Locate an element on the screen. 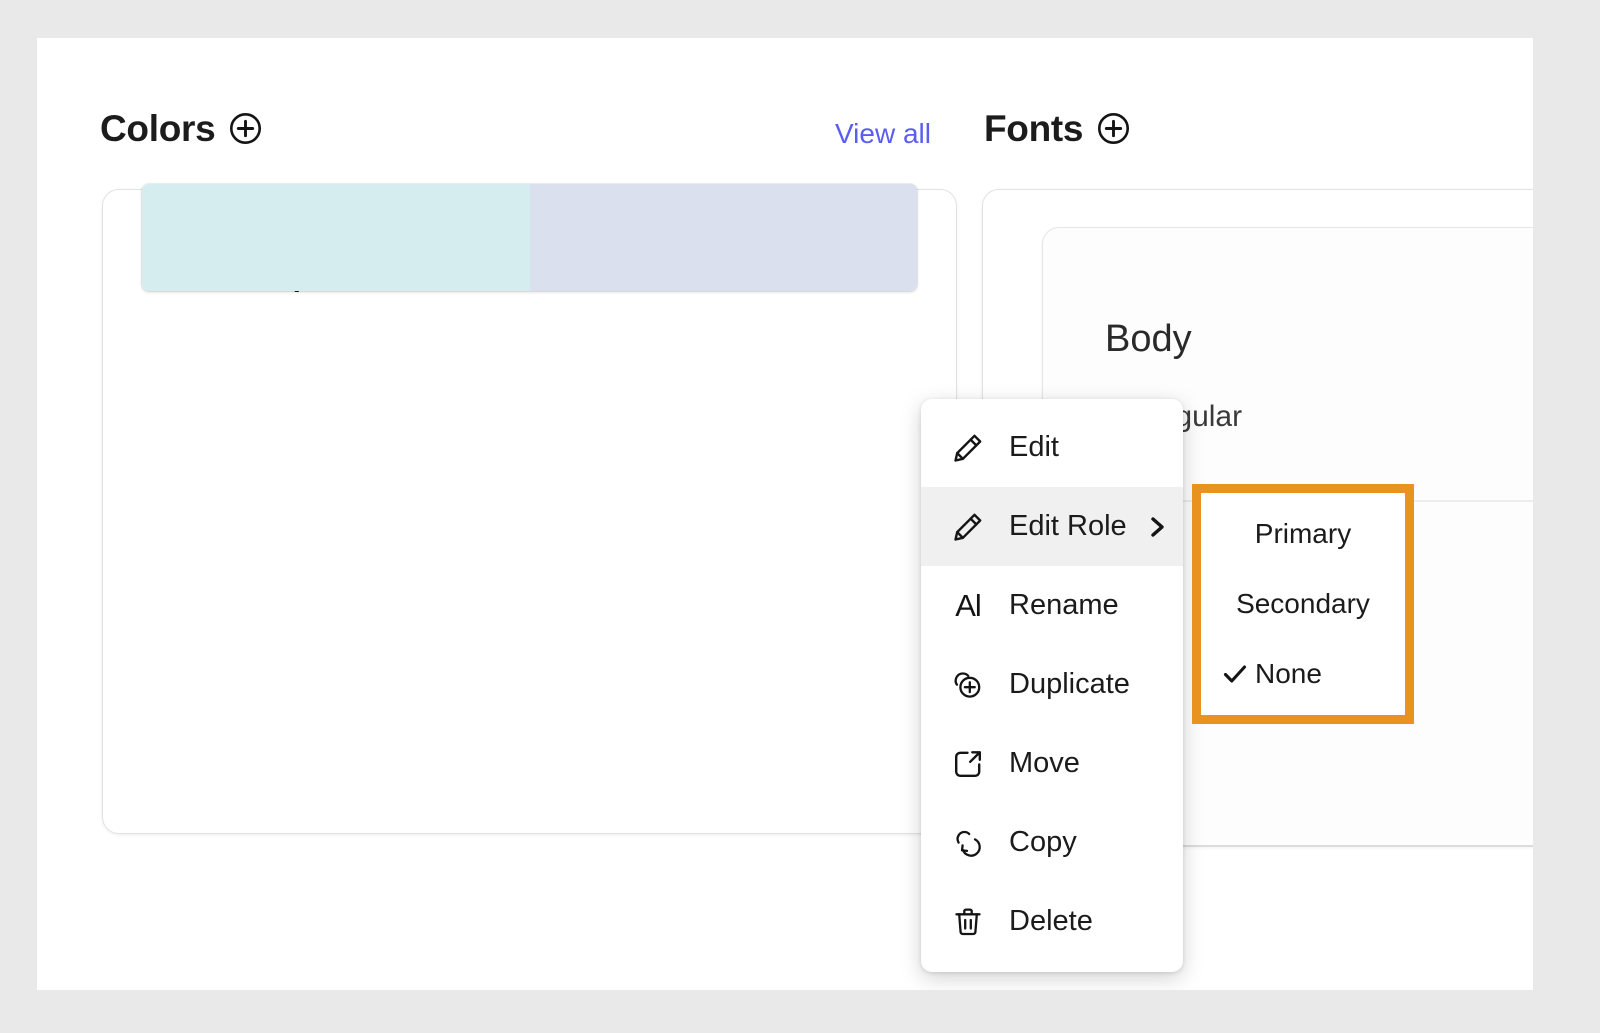  text-cursor-icon: Al is located at coordinates (968, 606).